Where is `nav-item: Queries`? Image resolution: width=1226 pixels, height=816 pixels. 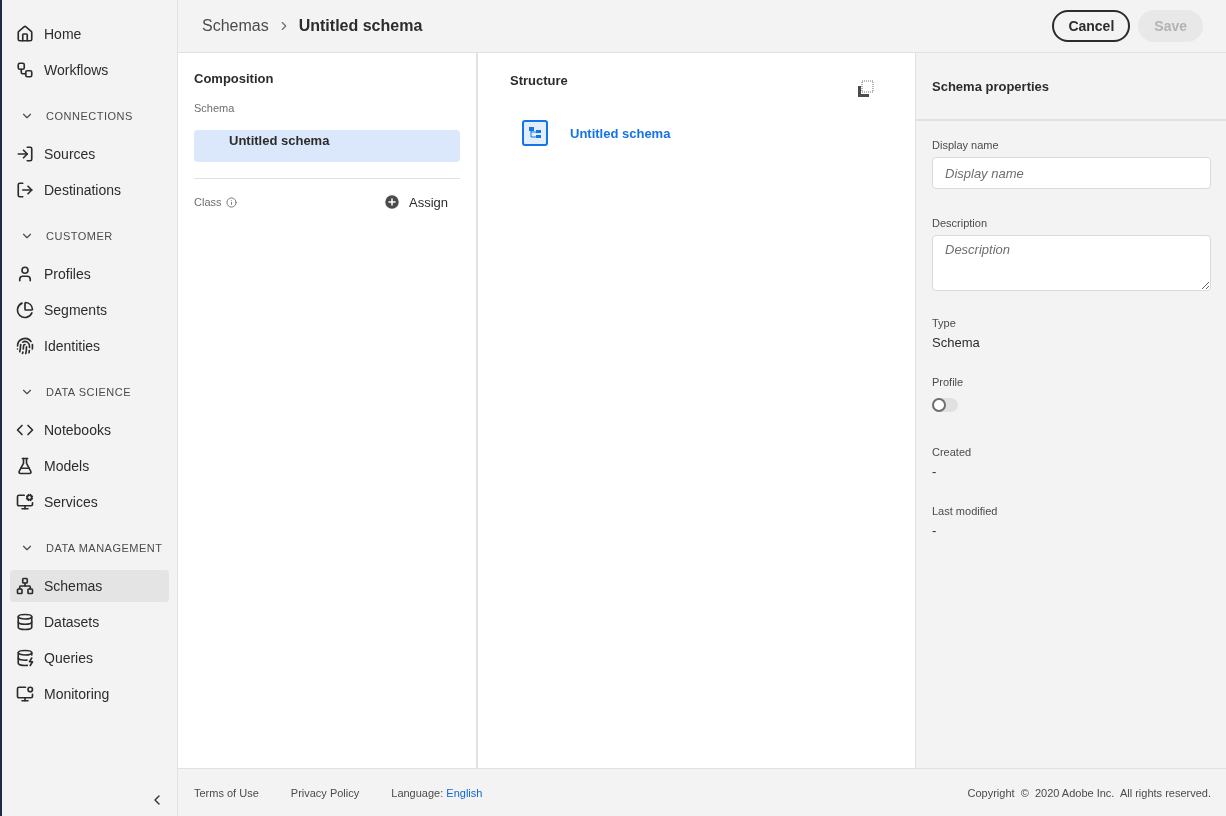
nav-item: Queries is located at coordinates (89, 658).